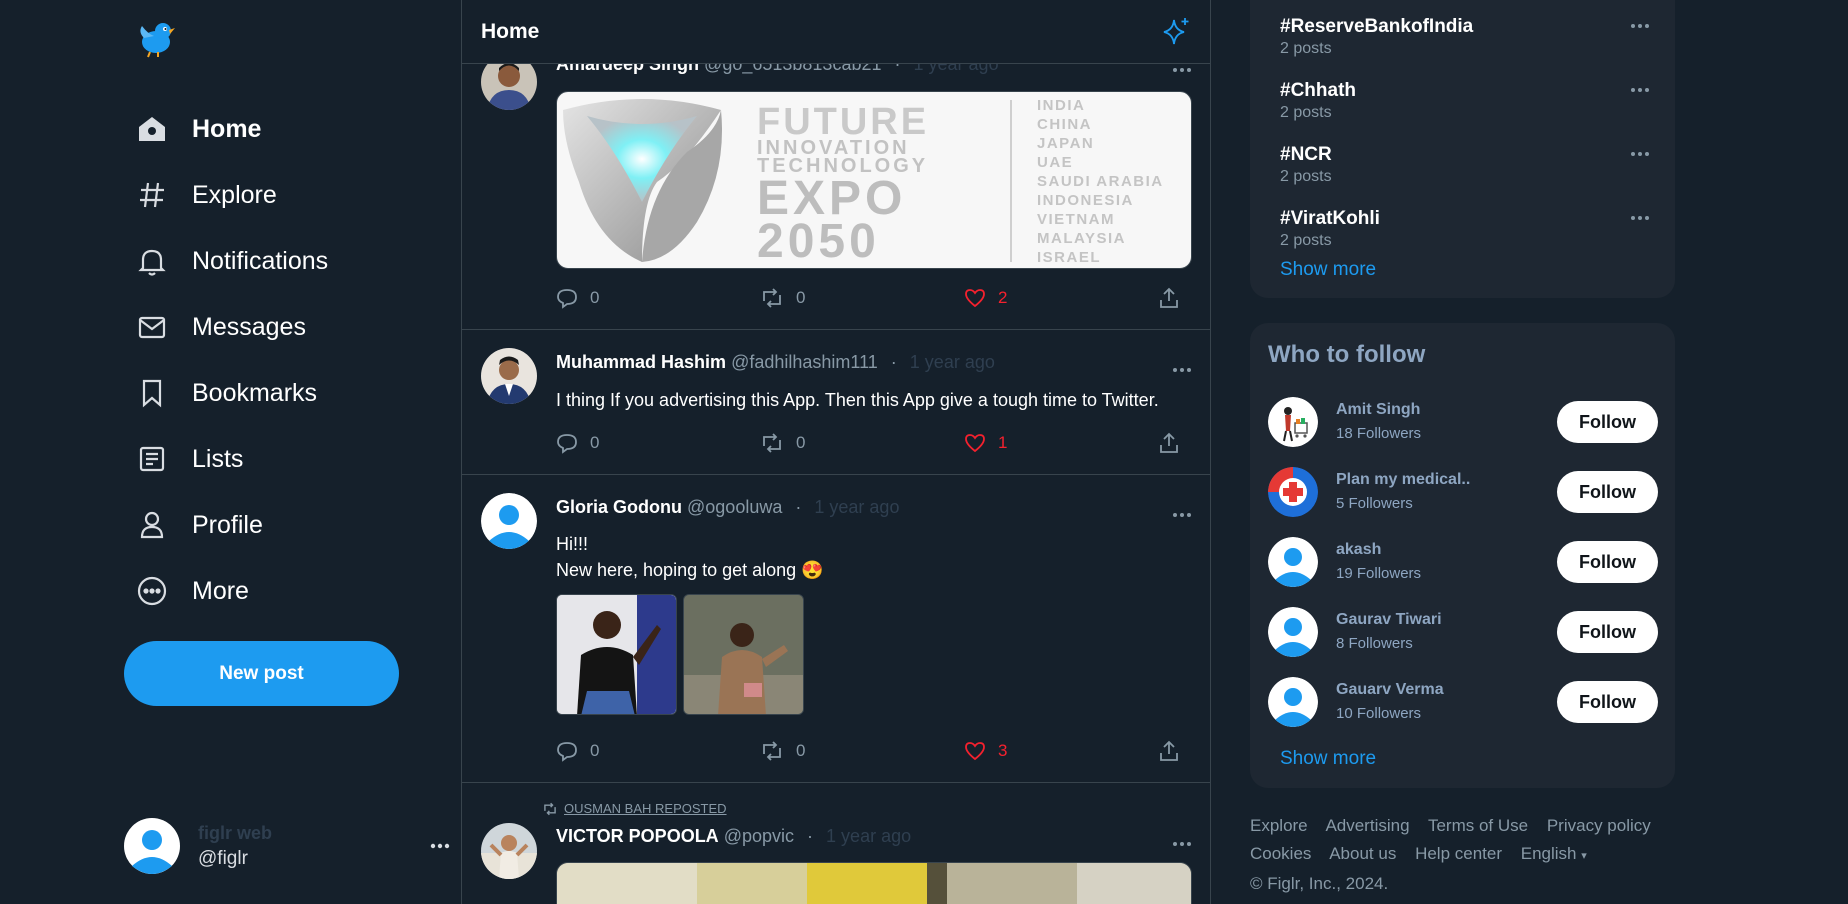 The image size is (1848, 904). What do you see at coordinates (985, 443) in the screenshot?
I see `like-button: 1` at bounding box center [985, 443].